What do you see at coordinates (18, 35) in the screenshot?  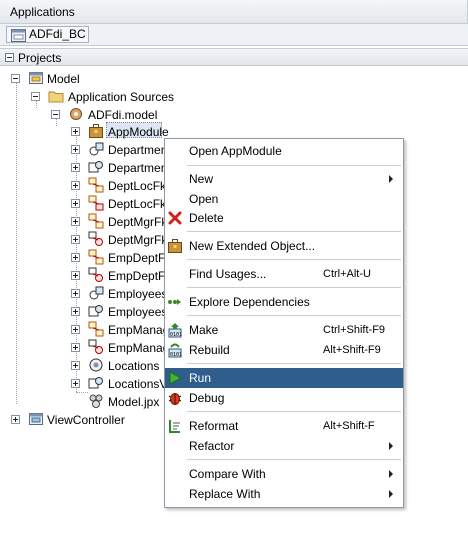 I see `application-icon` at bounding box center [18, 35].